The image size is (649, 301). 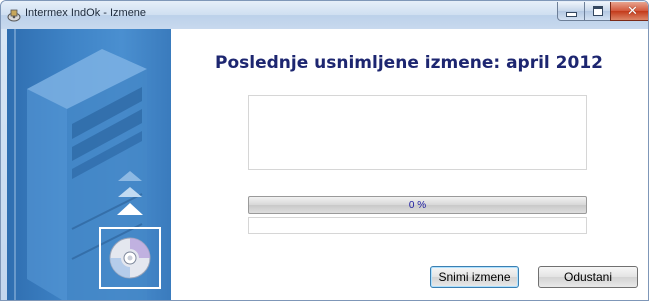 I want to click on disc-icon, so click(x=130, y=258).